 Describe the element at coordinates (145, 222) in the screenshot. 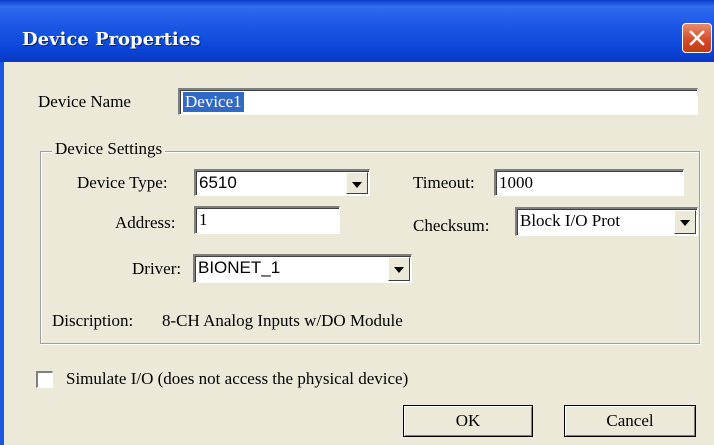

I see `address-label: Address:` at that location.